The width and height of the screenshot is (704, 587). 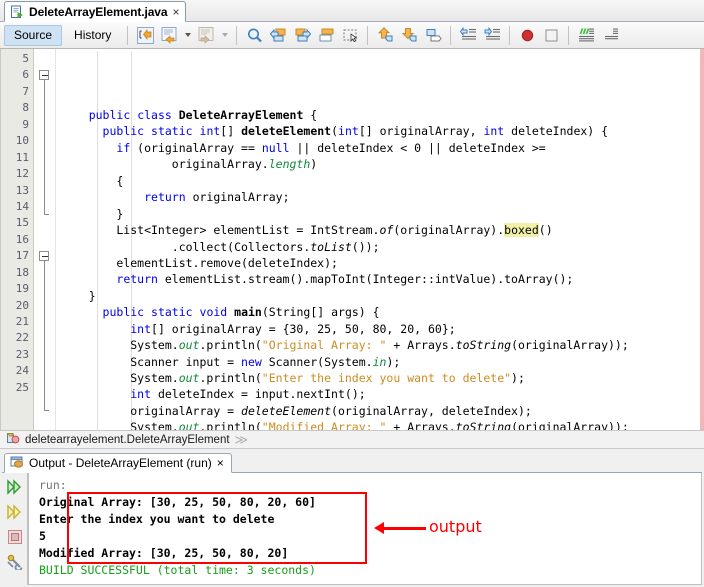 What do you see at coordinates (15, 511) in the screenshot?
I see `rerun-alternate-icon` at bounding box center [15, 511].